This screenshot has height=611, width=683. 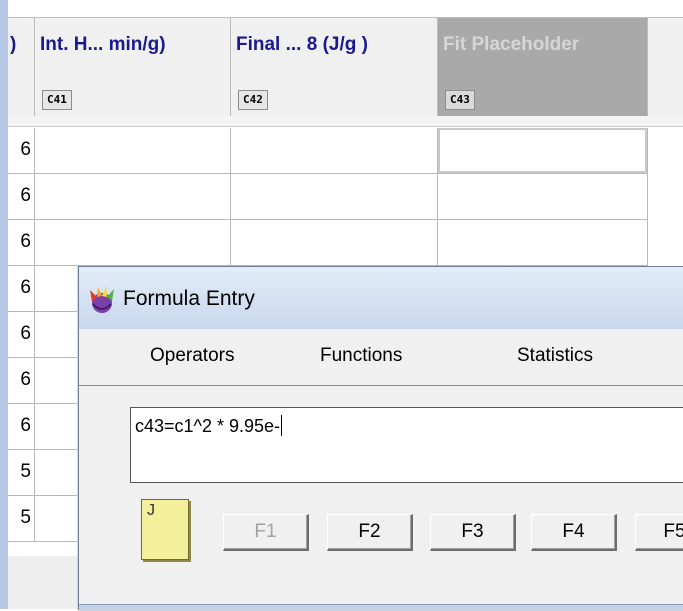 What do you see at coordinates (345, 121) in the screenshot?
I see `header-separator` at bounding box center [345, 121].